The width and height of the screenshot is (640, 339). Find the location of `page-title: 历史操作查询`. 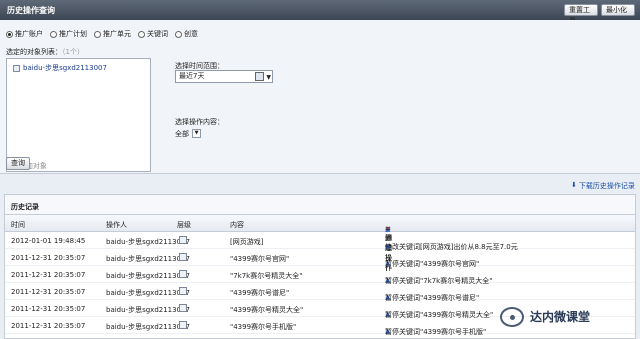

page-title: 历史操作查询 is located at coordinates (31, 10).